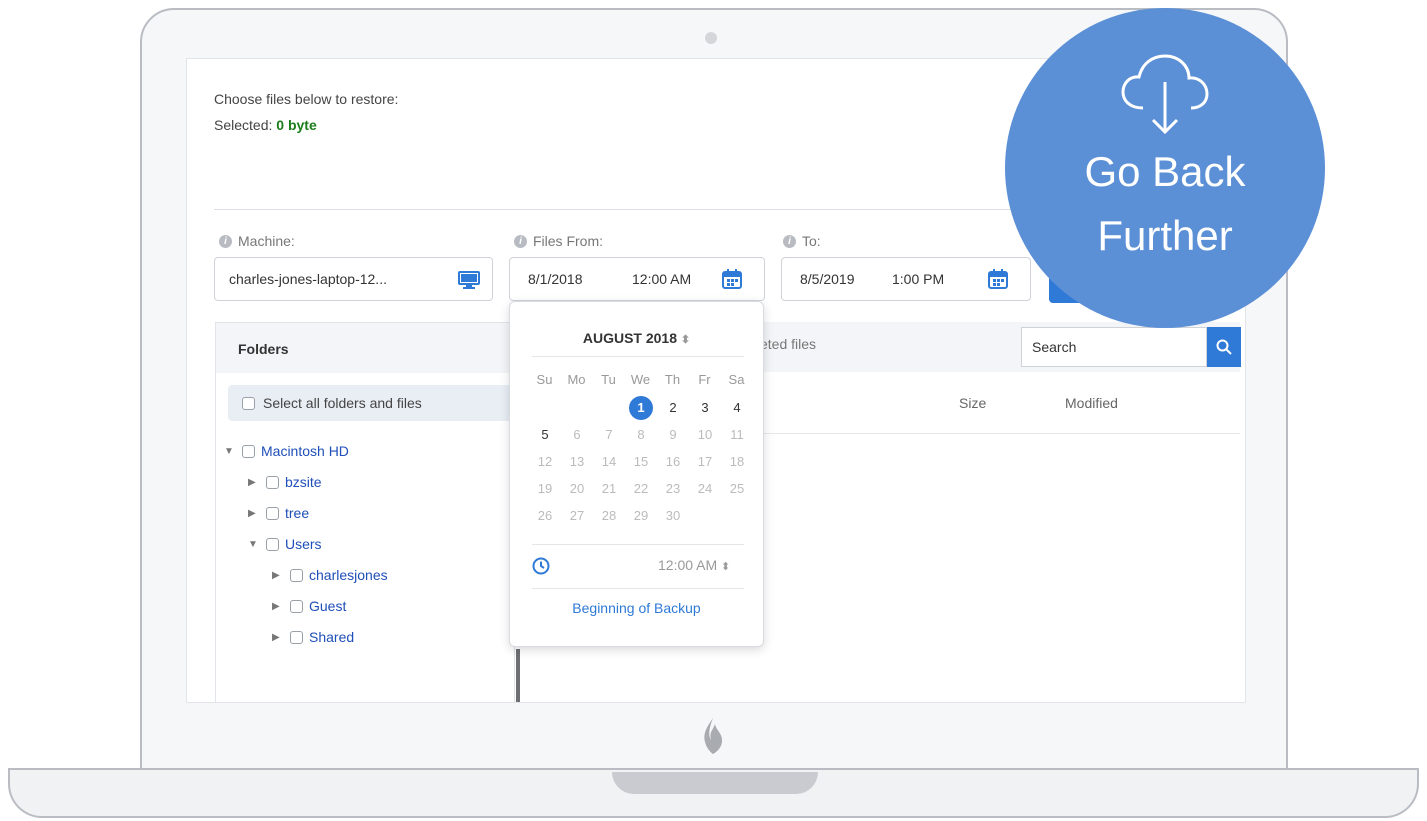 This screenshot has height=821, width=1427. I want to click on time-selector: 12:00 AM ⬍, so click(694, 565).